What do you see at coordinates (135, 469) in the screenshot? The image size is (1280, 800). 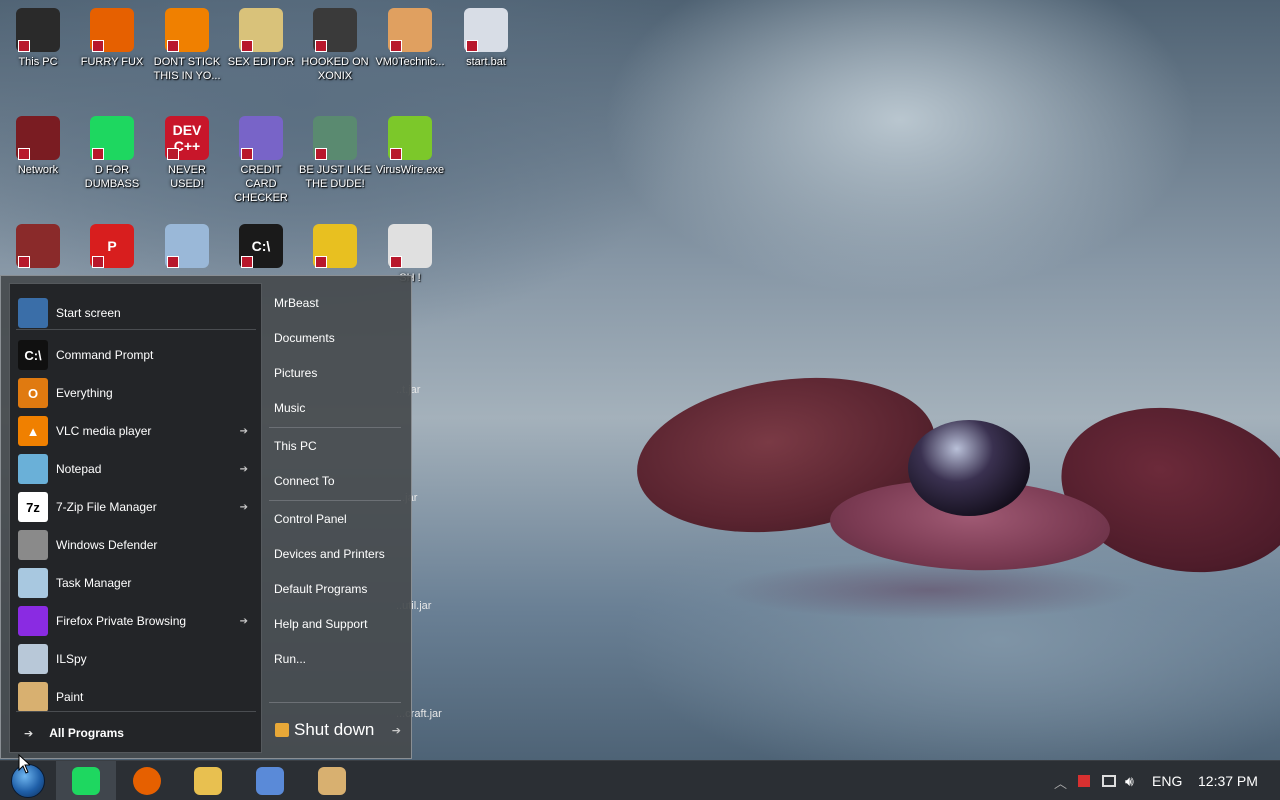 I see `start-menu-item: Notepad ➔` at bounding box center [135, 469].